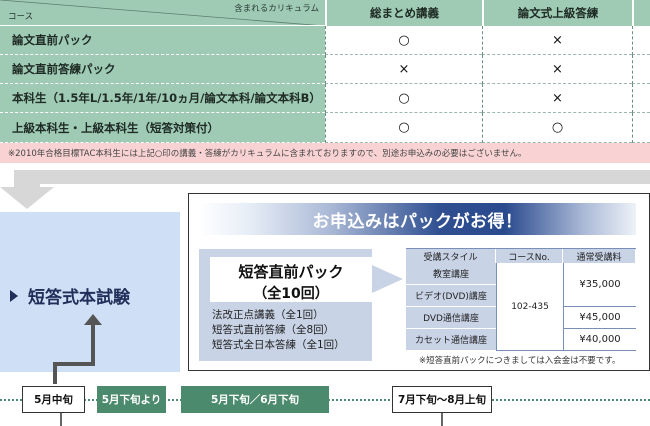 The height and width of the screenshot is (426, 650). What do you see at coordinates (53, 399) in the screenshot?
I see `timeline-mid-may: 5月中旬` at bounding box center [53, 399].